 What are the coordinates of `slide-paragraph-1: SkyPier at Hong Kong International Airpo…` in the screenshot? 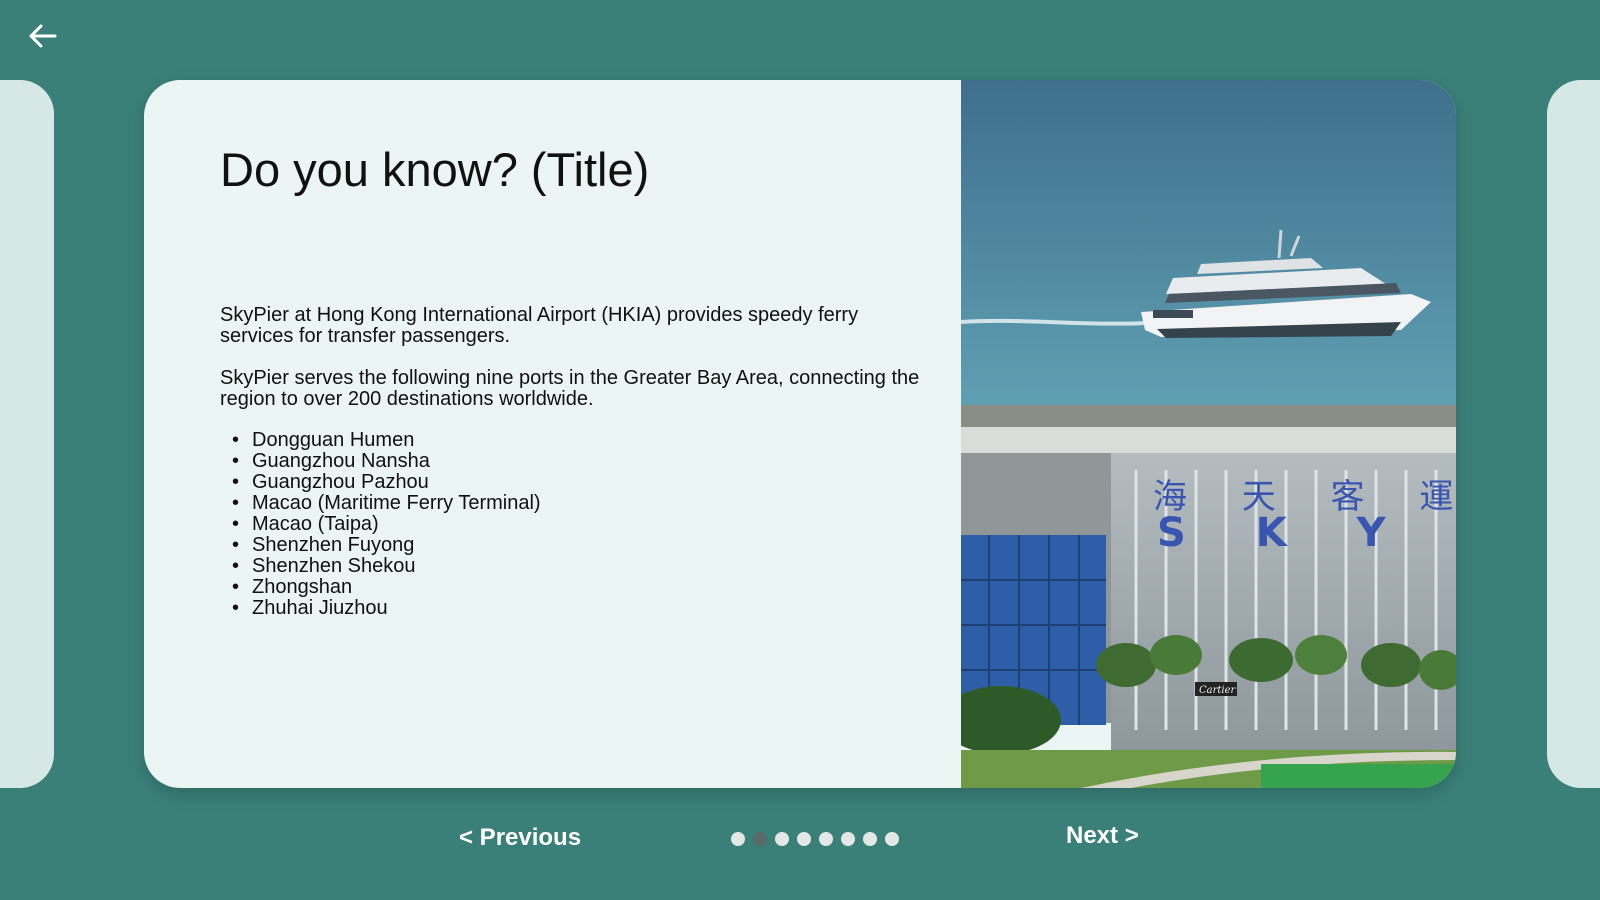 It's located at (539, 325).